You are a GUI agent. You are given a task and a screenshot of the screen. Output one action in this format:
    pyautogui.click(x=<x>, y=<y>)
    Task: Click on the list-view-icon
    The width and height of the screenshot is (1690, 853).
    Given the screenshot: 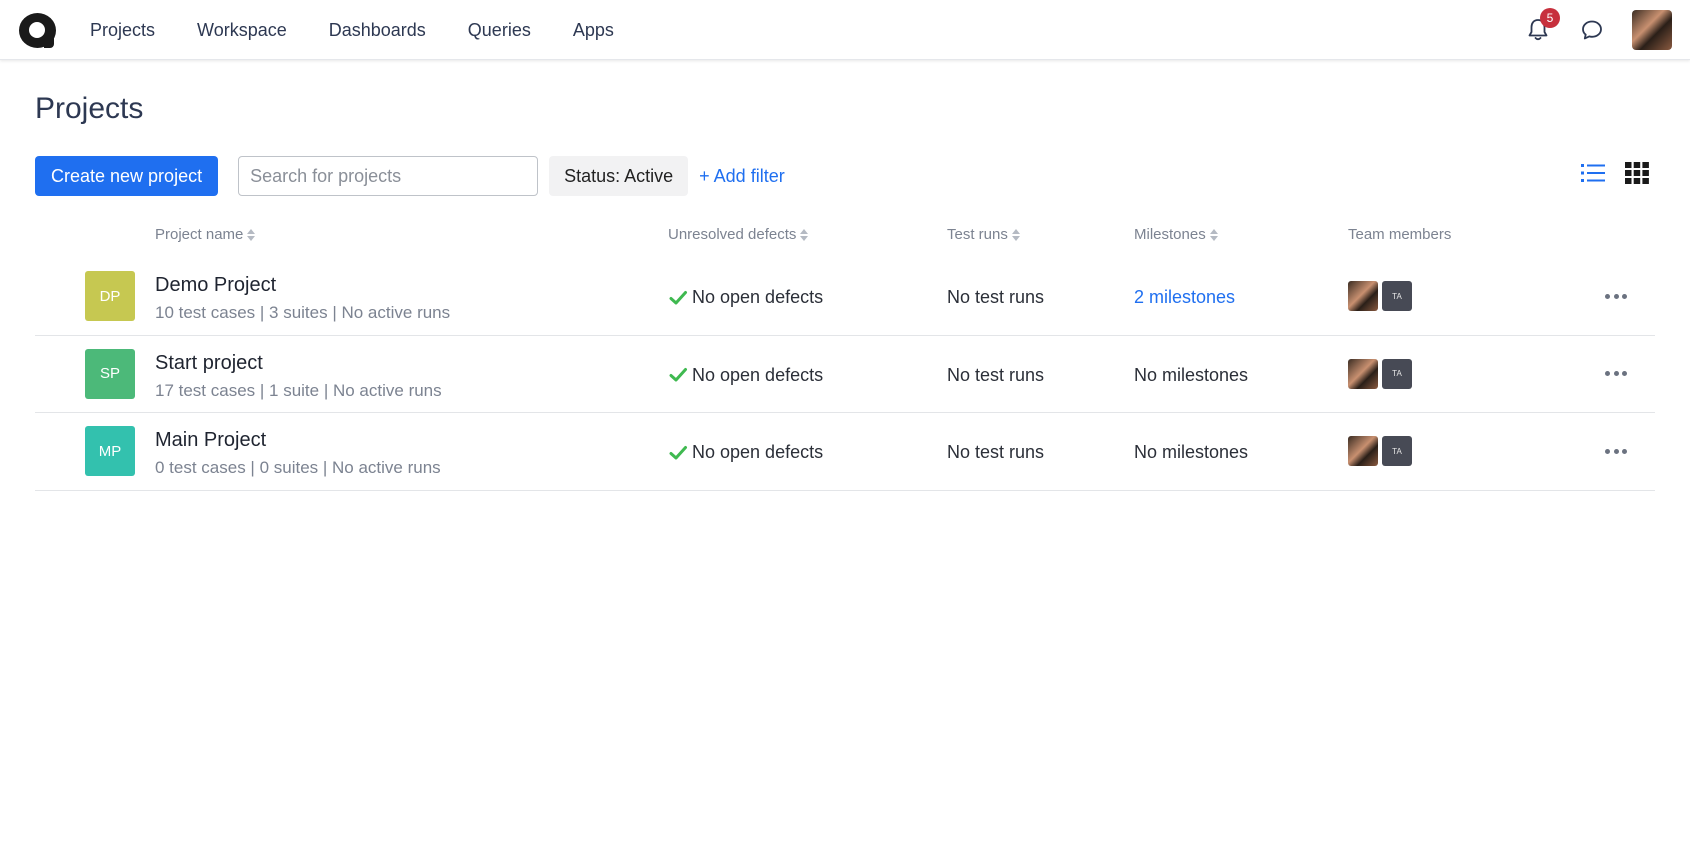 What is the action you would take?
    pyautogui.click(x=1593, y=173)
    